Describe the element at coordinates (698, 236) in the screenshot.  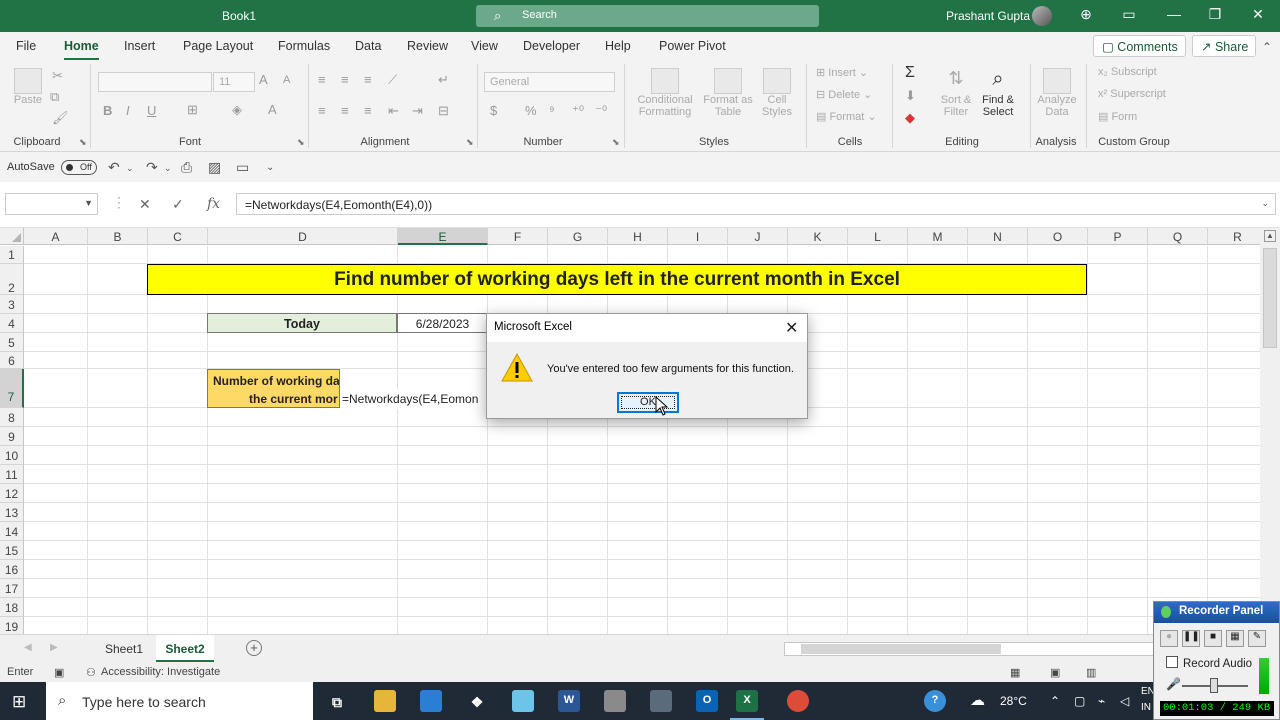
I see `column-header-i: I` at that location.